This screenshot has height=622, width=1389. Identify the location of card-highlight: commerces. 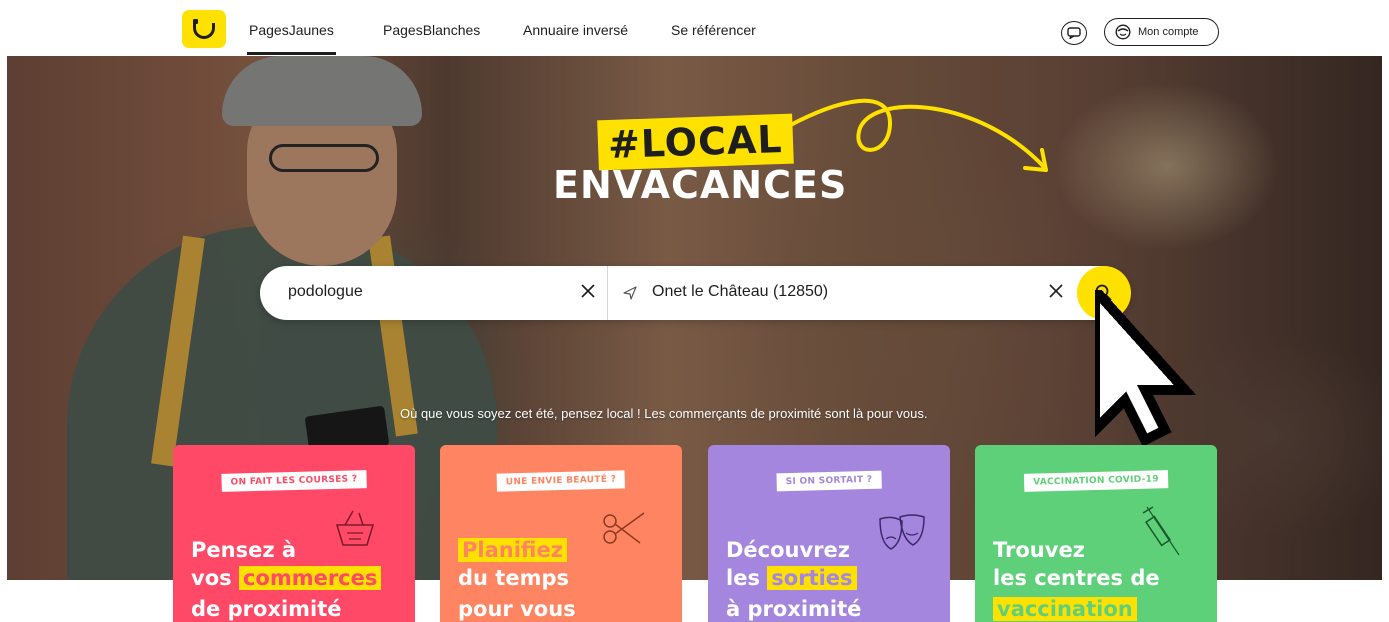
(310, 578).